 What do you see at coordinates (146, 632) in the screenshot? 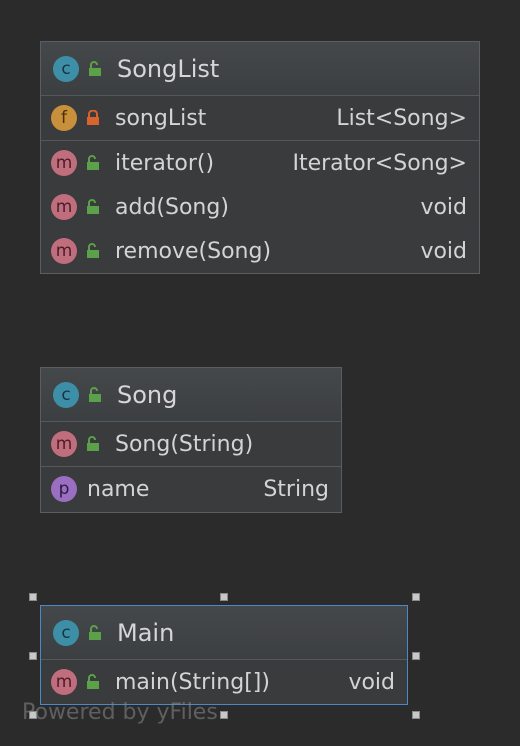
I see `class-name-main: Main` at bounding box center [146, 632].